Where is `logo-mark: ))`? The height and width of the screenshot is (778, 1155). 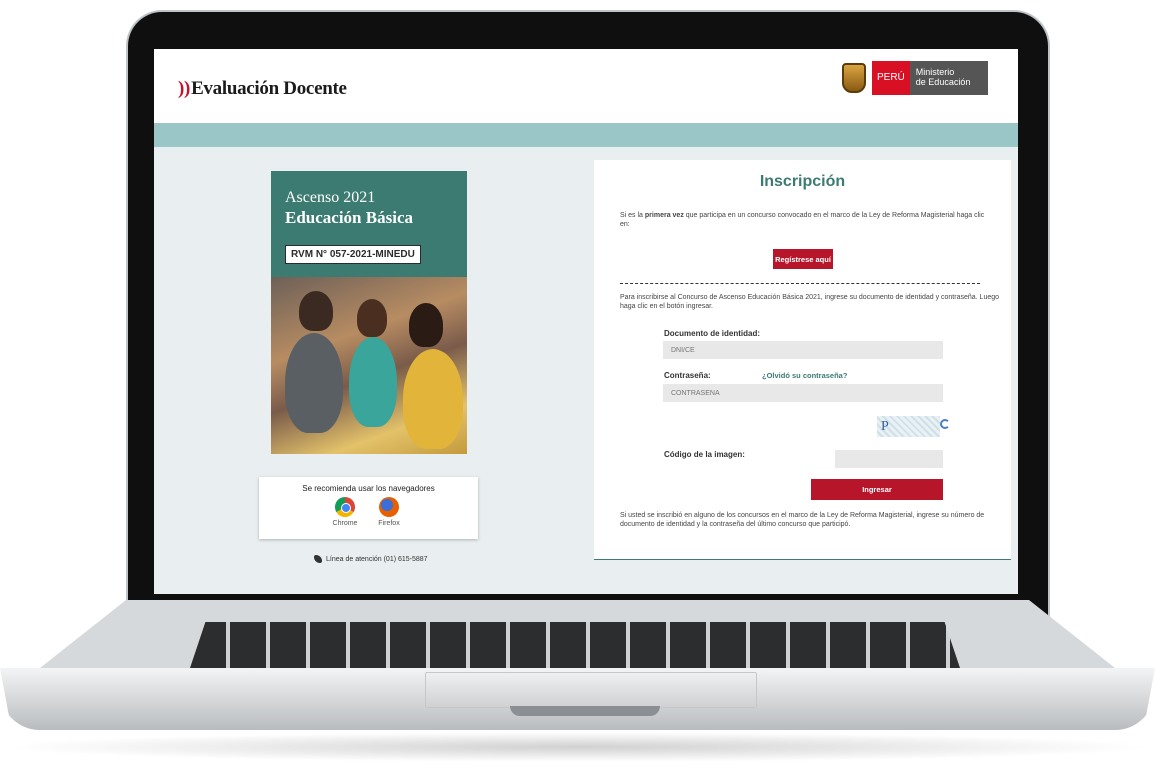 logo-mark: )) is located at coordinates (184, 88).